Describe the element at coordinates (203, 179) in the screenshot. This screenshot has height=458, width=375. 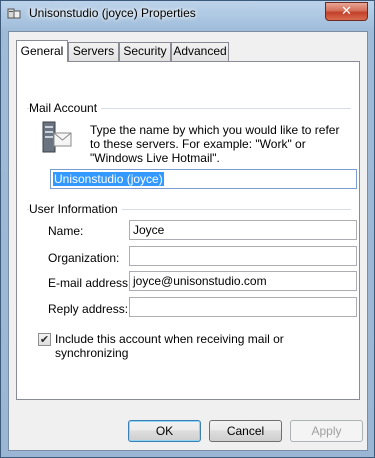
I see `account-name-input: Unisonstudio (joyce)` at that location.